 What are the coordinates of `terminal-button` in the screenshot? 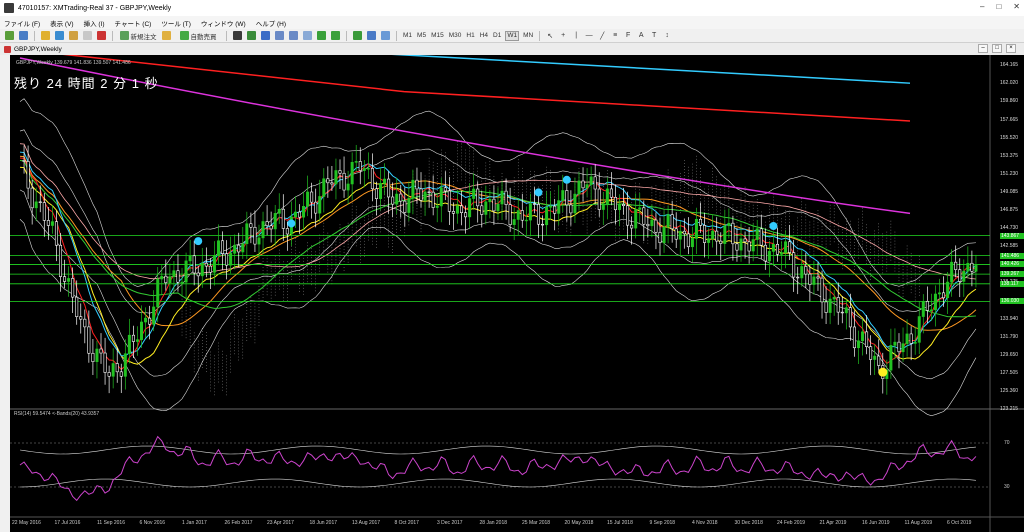 It's located at (87, 36).